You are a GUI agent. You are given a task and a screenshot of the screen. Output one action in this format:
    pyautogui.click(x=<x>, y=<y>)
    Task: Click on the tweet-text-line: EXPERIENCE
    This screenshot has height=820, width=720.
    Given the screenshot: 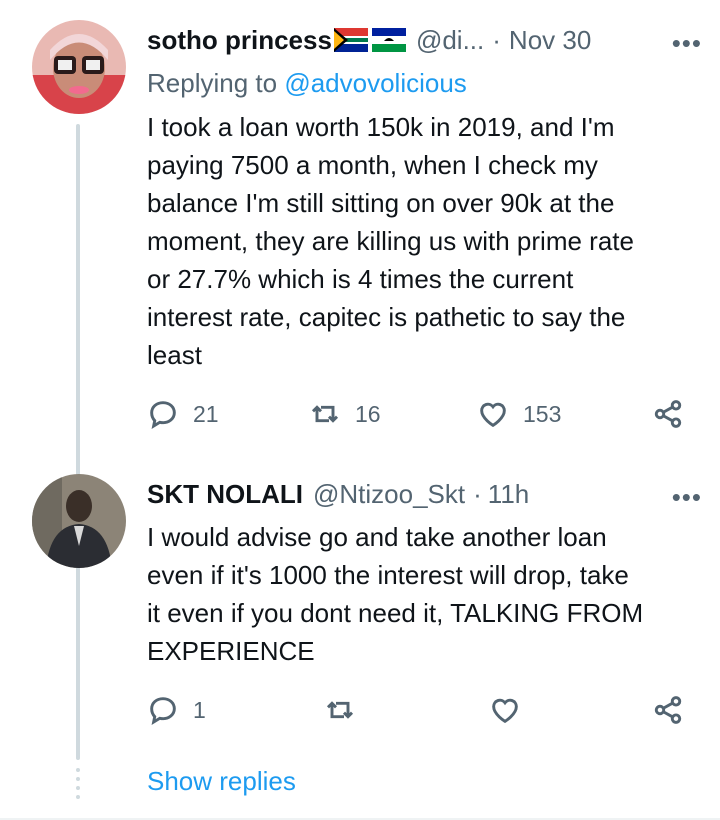 What is the action you would take?
    pyautogui.click(x=231, y=651)
    